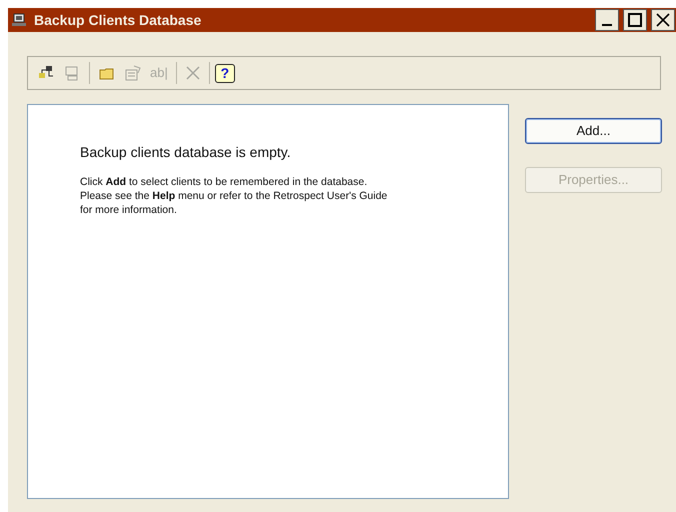 The height and width of the screenshot is (512, 676). Describe the element at coordinates (192, 73) in the screenshot. I see `delete-icon` at that location.